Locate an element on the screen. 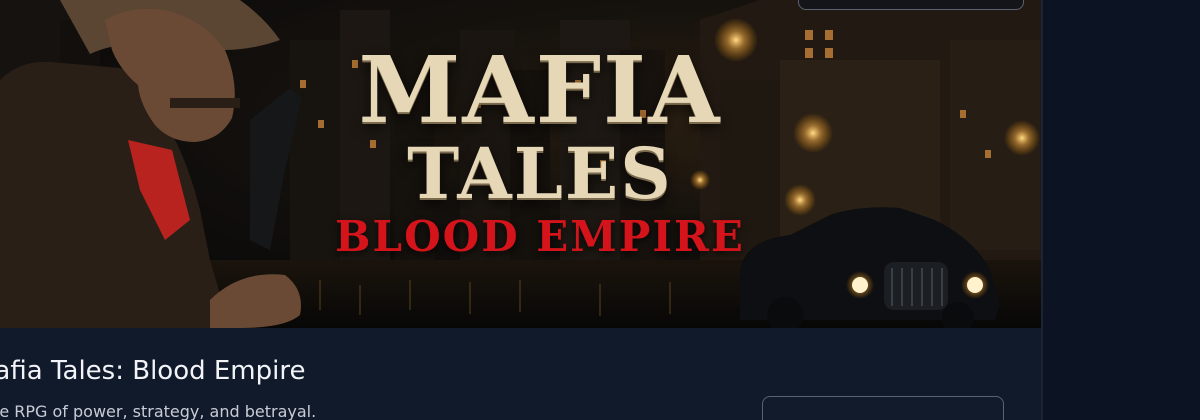  banner-title-line1: MAFIA is located at coordinates (540, 90).